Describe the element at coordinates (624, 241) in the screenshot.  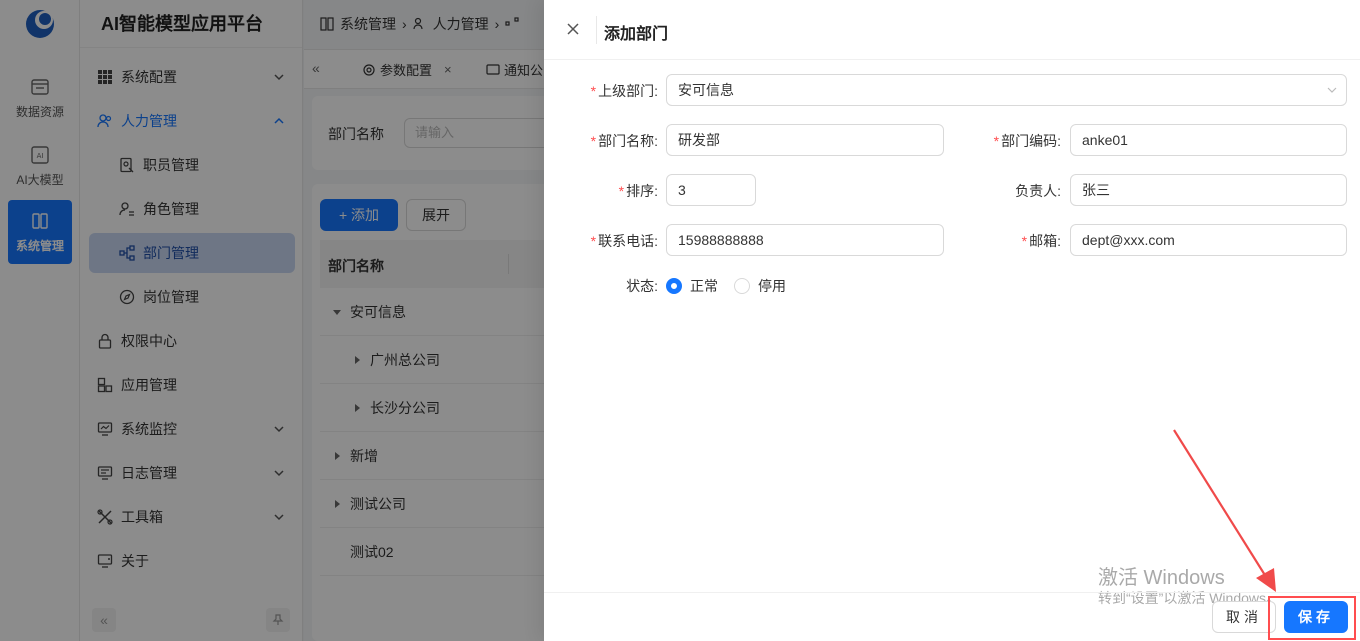
I see `phone-label: * 联系电话:` at that location.